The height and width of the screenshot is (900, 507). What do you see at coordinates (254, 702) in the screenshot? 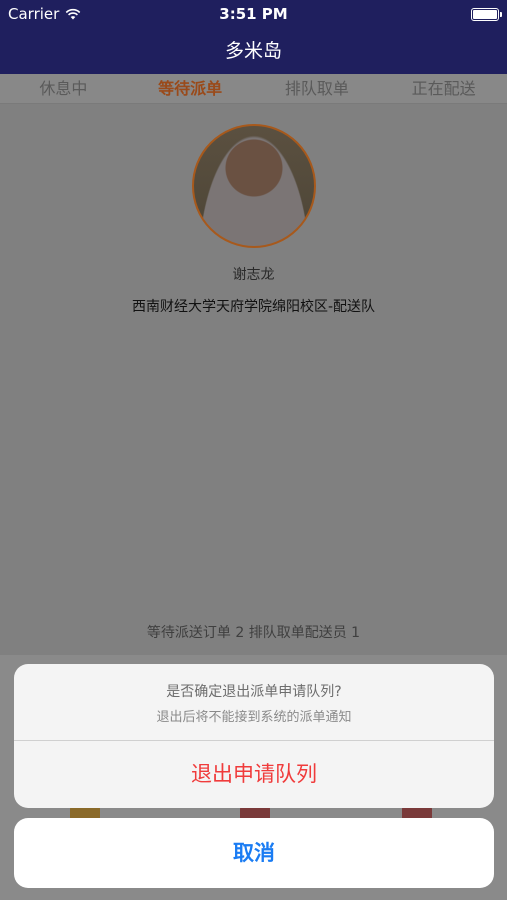
I see `action-sheet-message: 是否确定退出派单申请队列? 退出后将不能接到系统的派单通知` at bounding box center [254, 702].